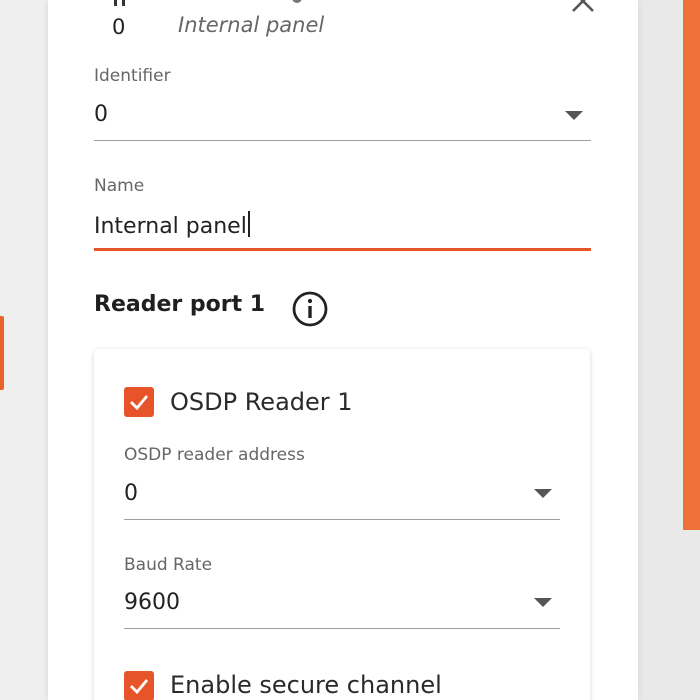 The height and width of the screenshot is (700, 700). What do you see at coordinates (306, 685) in the screenshot?
I see `secure-channel-label: Enable secure channel` at bounding box center [306, 685].